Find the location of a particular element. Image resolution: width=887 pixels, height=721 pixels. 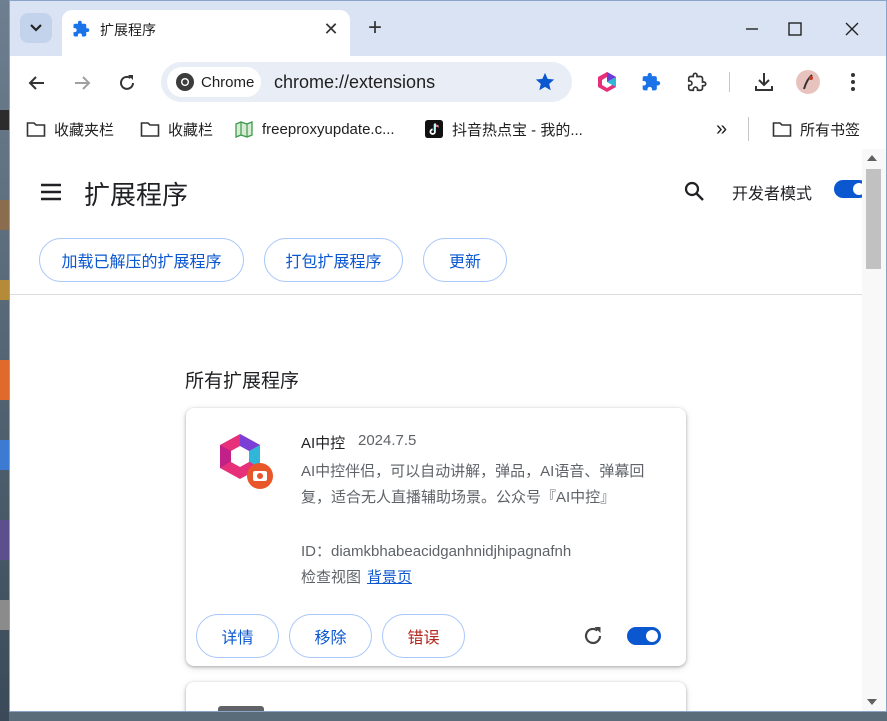

new-tab-button: + is located at coordinates (375, 28).